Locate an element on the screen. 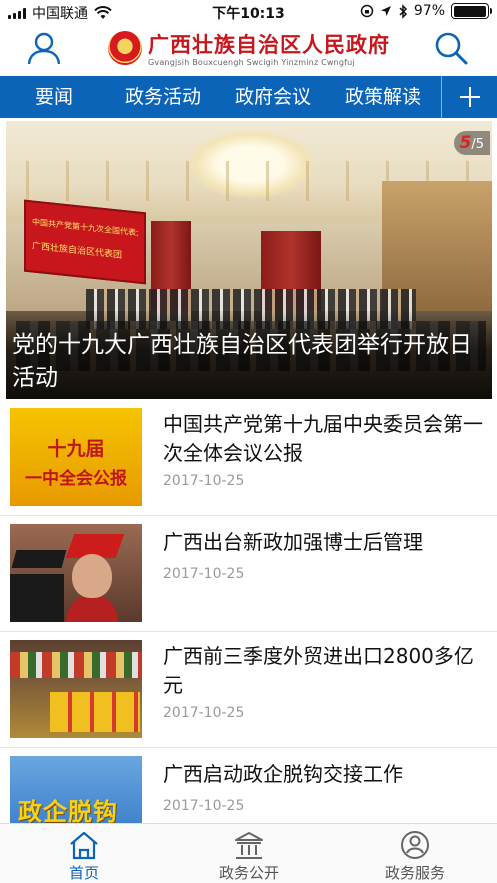 This screenshot has width=497, height=883. location-icon is located at coordinates (385, 11).